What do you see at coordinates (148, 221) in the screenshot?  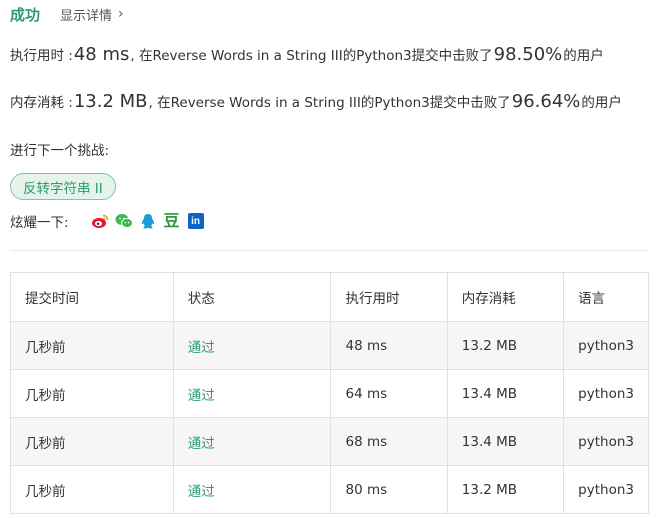 I see `qq-icon` at bounding box center [148, 221].